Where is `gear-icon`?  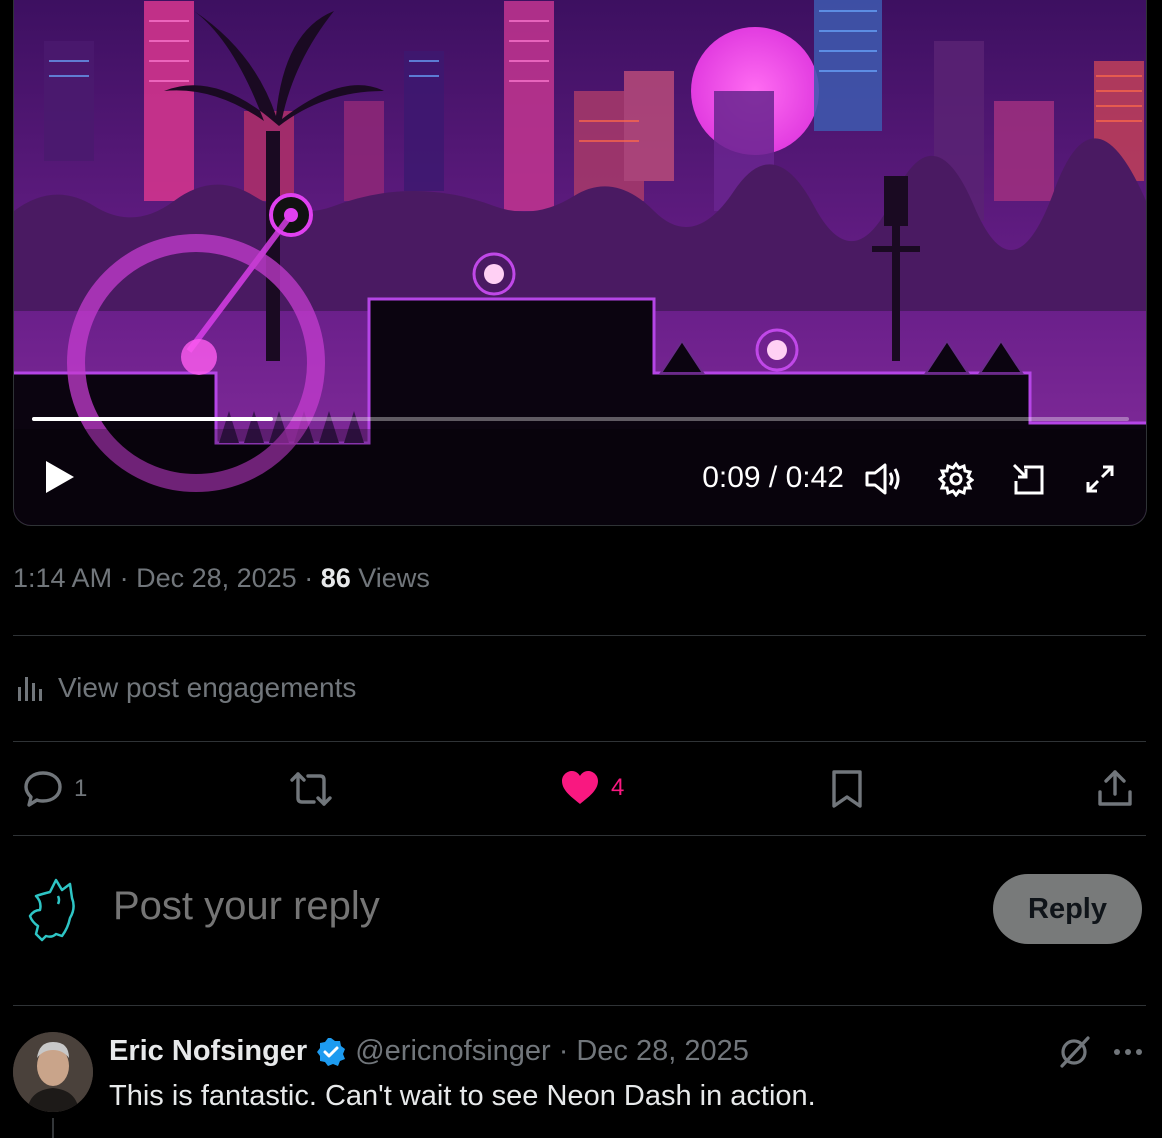 gear-icon is located at coordinates (956, 479).